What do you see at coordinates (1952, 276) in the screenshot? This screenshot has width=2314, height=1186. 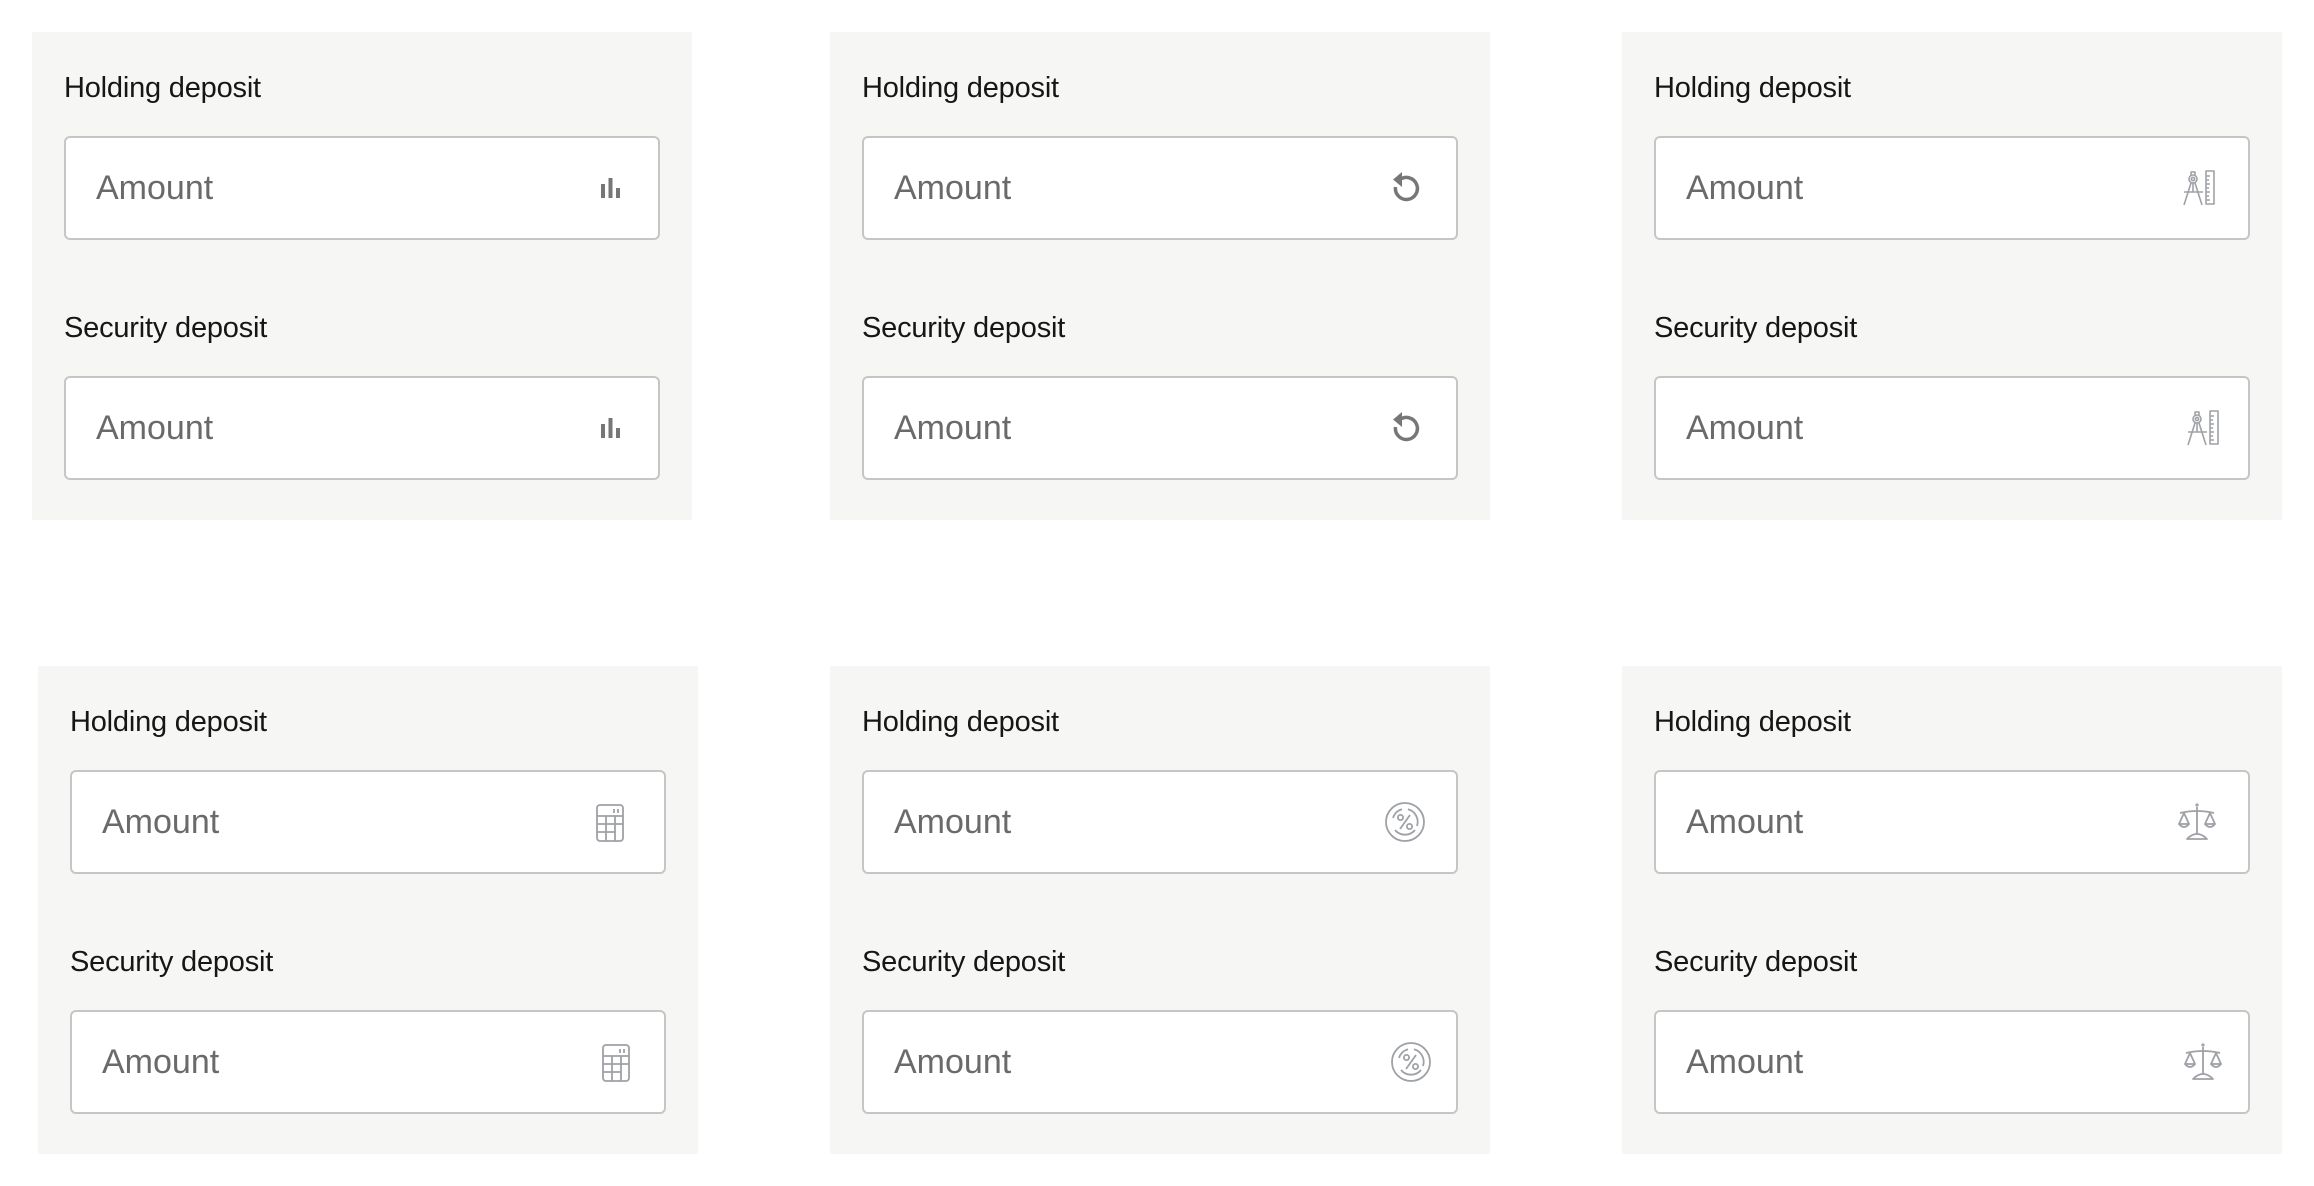 I see `deposit-panel-compass-ruler: Holding deposit Security deposit` at bounding box center [1952, 276].